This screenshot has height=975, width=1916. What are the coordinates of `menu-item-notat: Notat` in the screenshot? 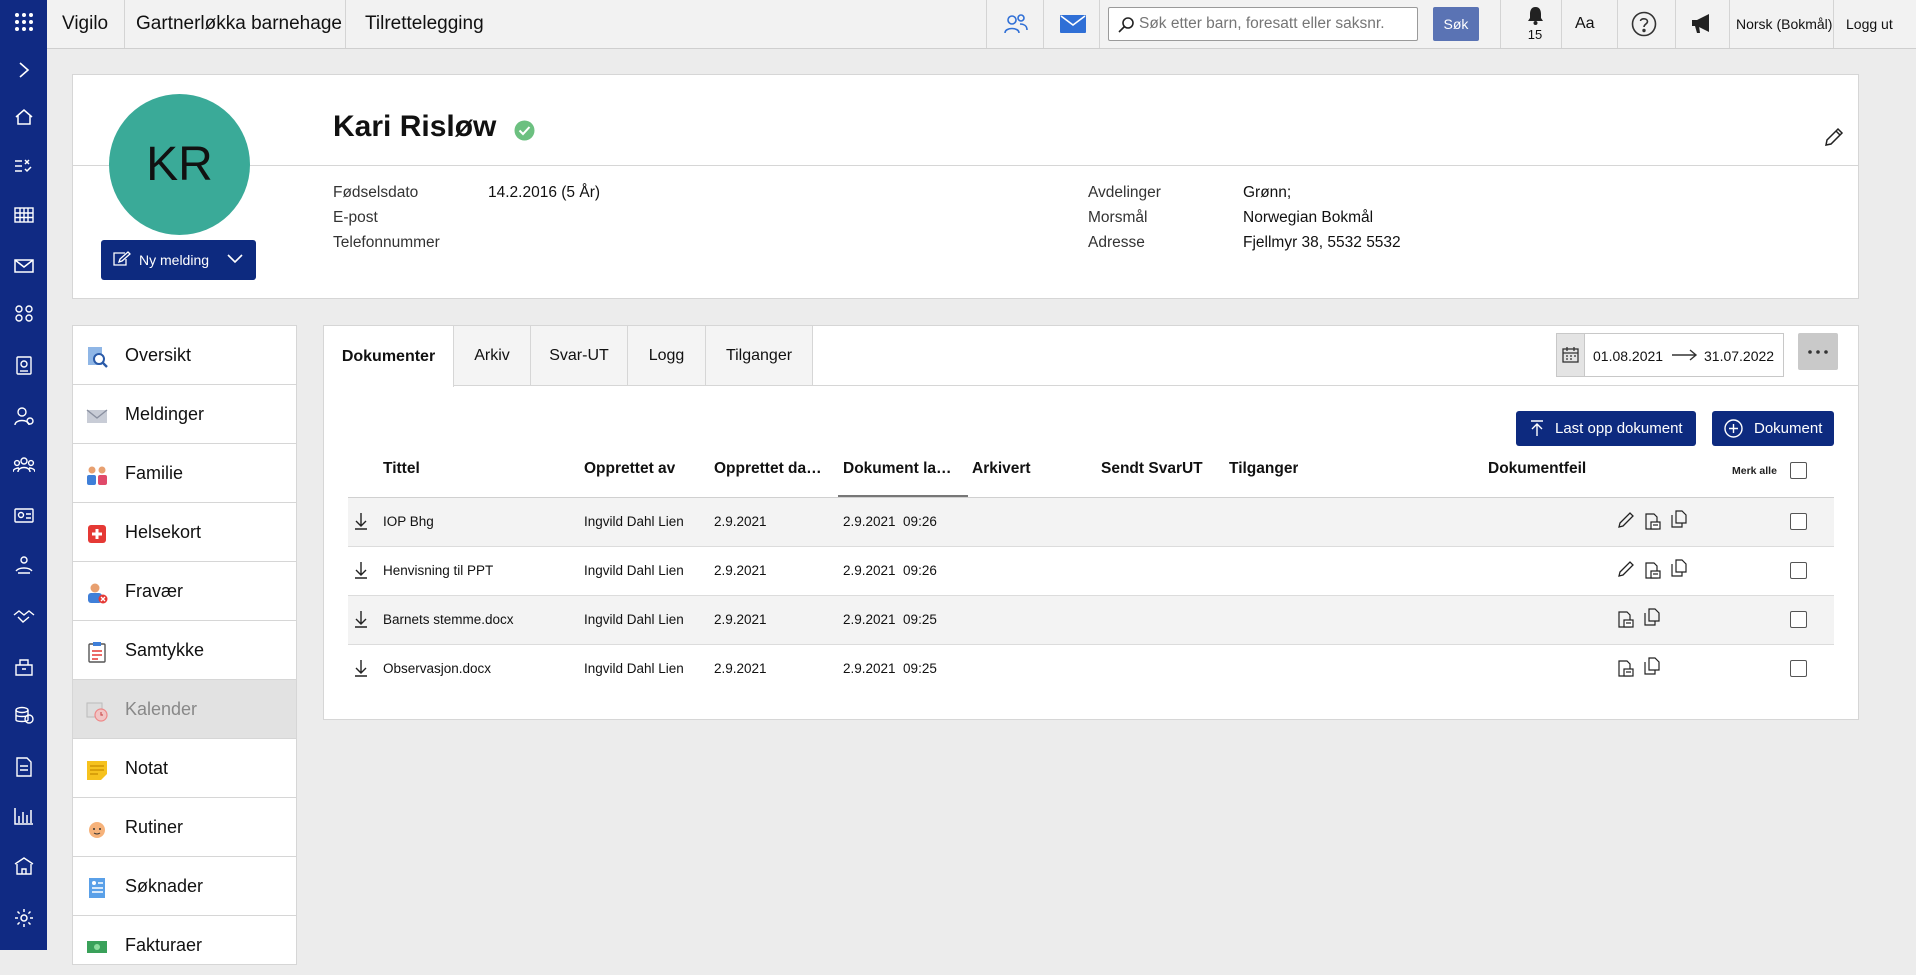 It's located at (184, 768).